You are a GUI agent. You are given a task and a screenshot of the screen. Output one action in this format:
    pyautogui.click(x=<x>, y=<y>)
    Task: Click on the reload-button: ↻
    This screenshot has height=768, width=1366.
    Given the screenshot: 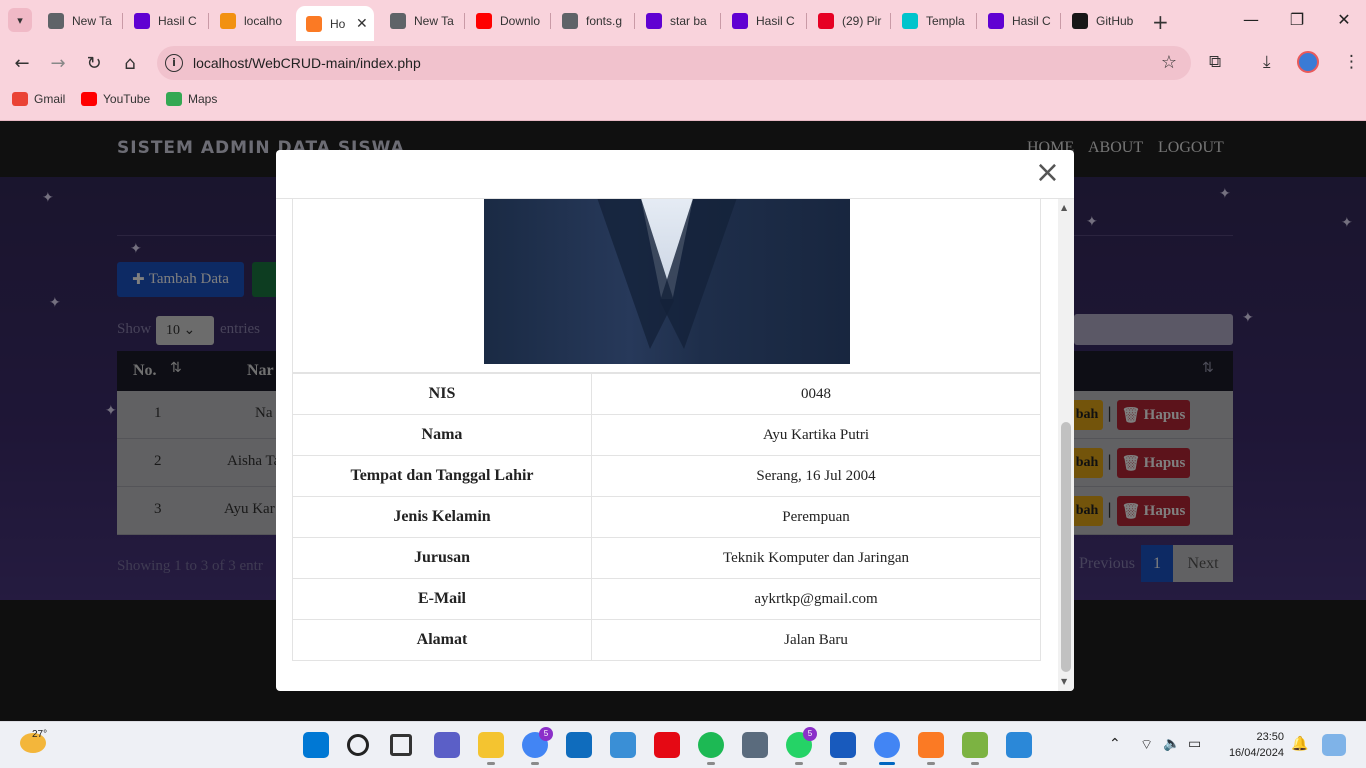 What is the action you would take?
    pyautogui.click(x=94, y=63)
    